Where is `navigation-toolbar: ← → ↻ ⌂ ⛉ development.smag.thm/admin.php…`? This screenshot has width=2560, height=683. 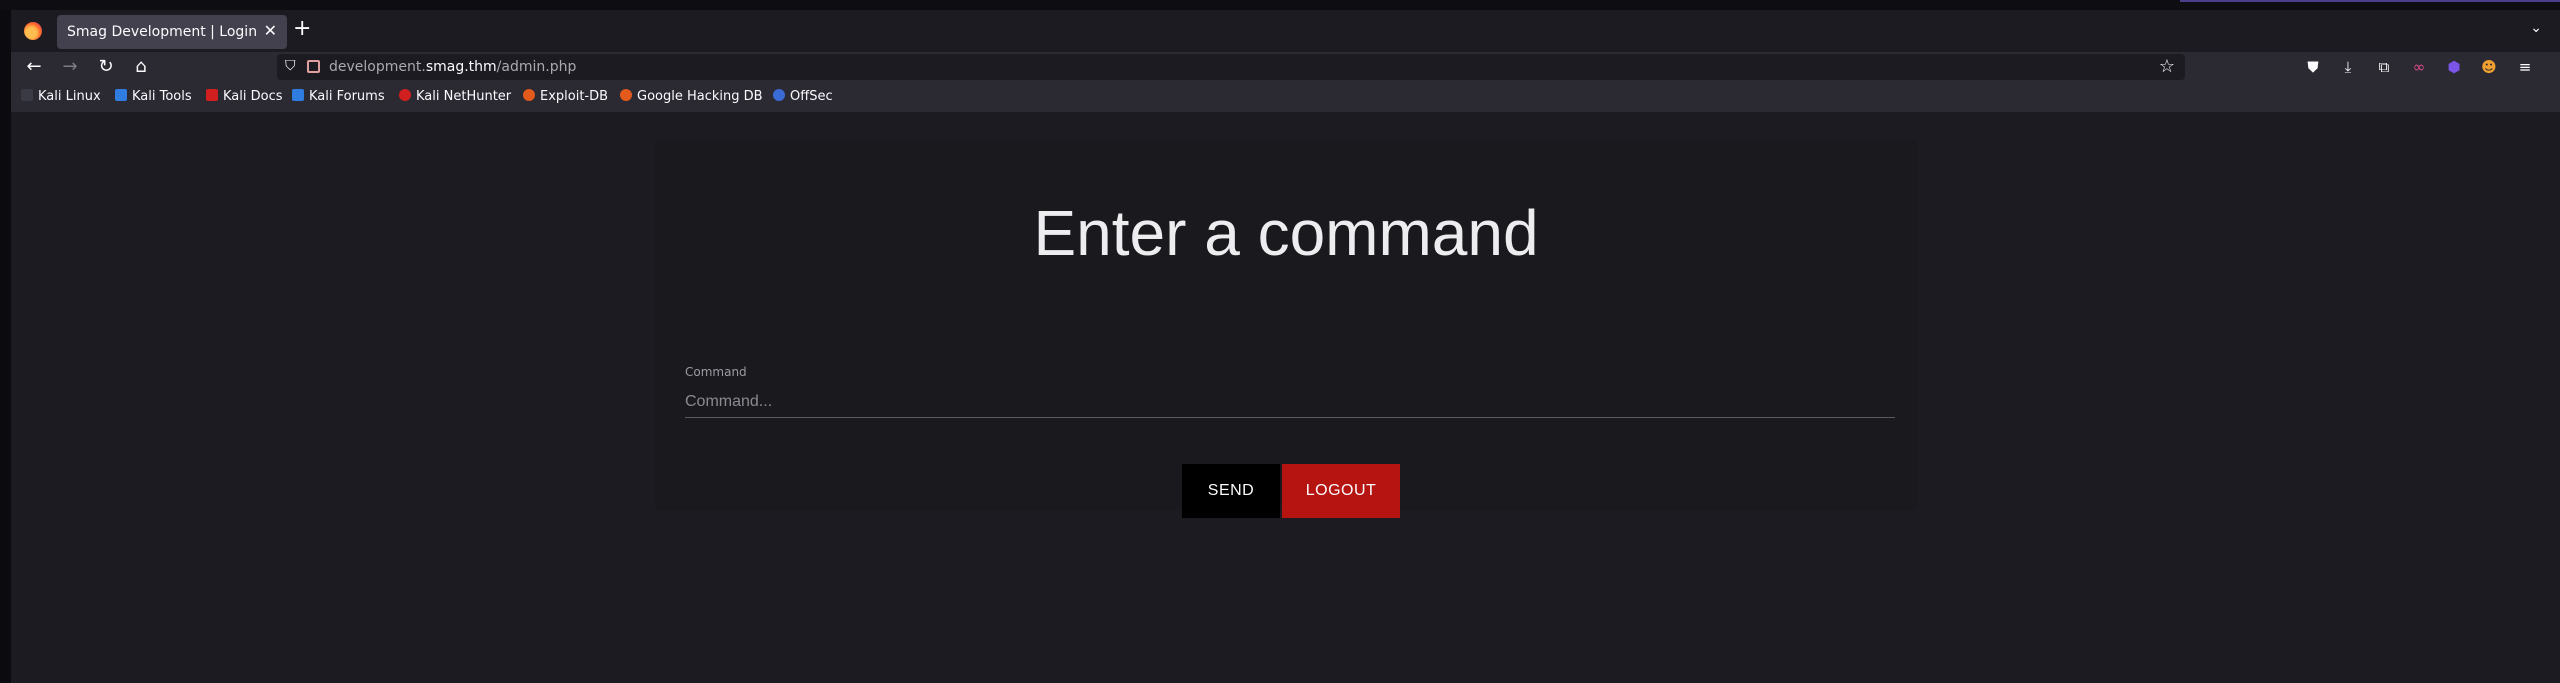
navigation-toolbar: ← → ↻ ⌂ ⛉ development.smag.thm/admin.php… is located at coordinates (1285, 67).